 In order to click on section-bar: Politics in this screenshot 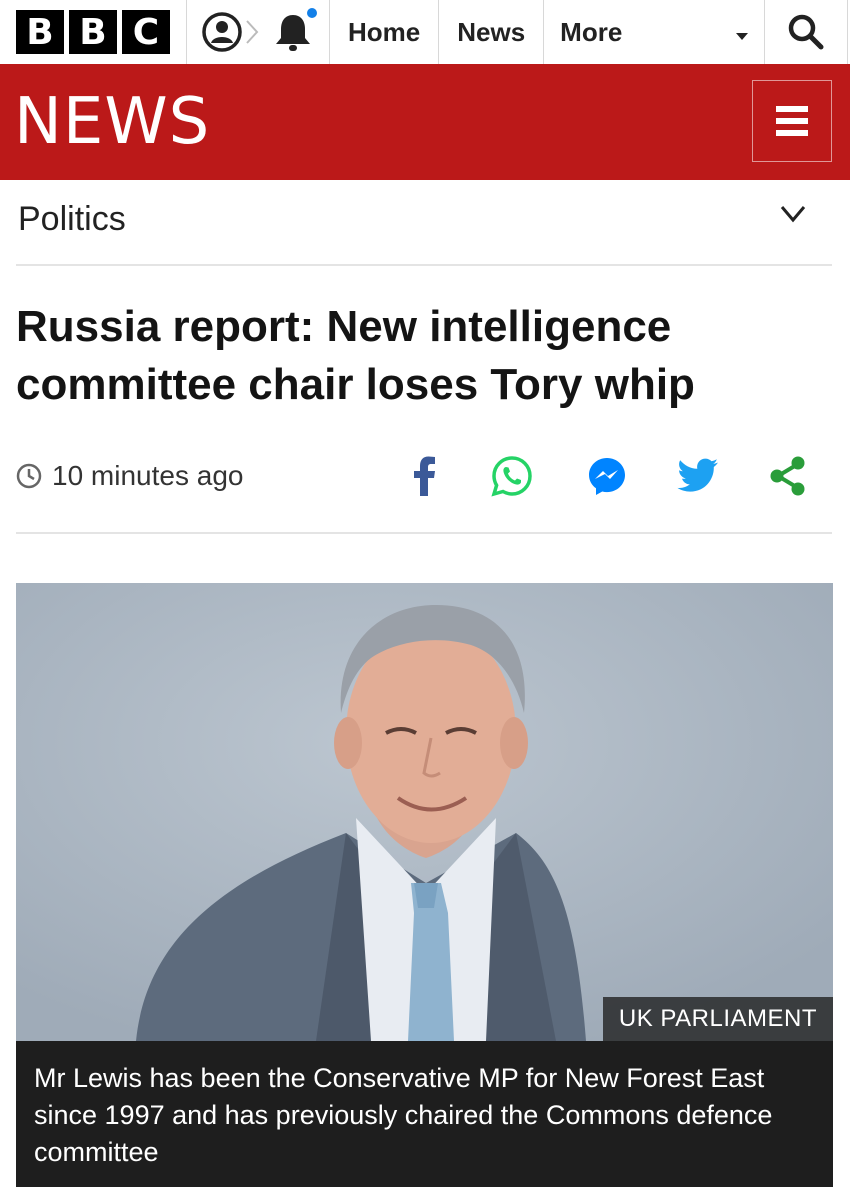, I will do `click(424, 223)`.